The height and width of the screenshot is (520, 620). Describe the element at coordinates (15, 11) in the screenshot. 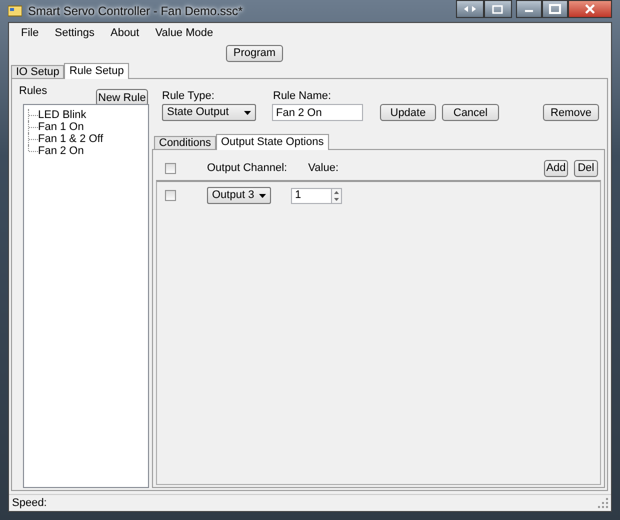

I see `app-icon` at that location.